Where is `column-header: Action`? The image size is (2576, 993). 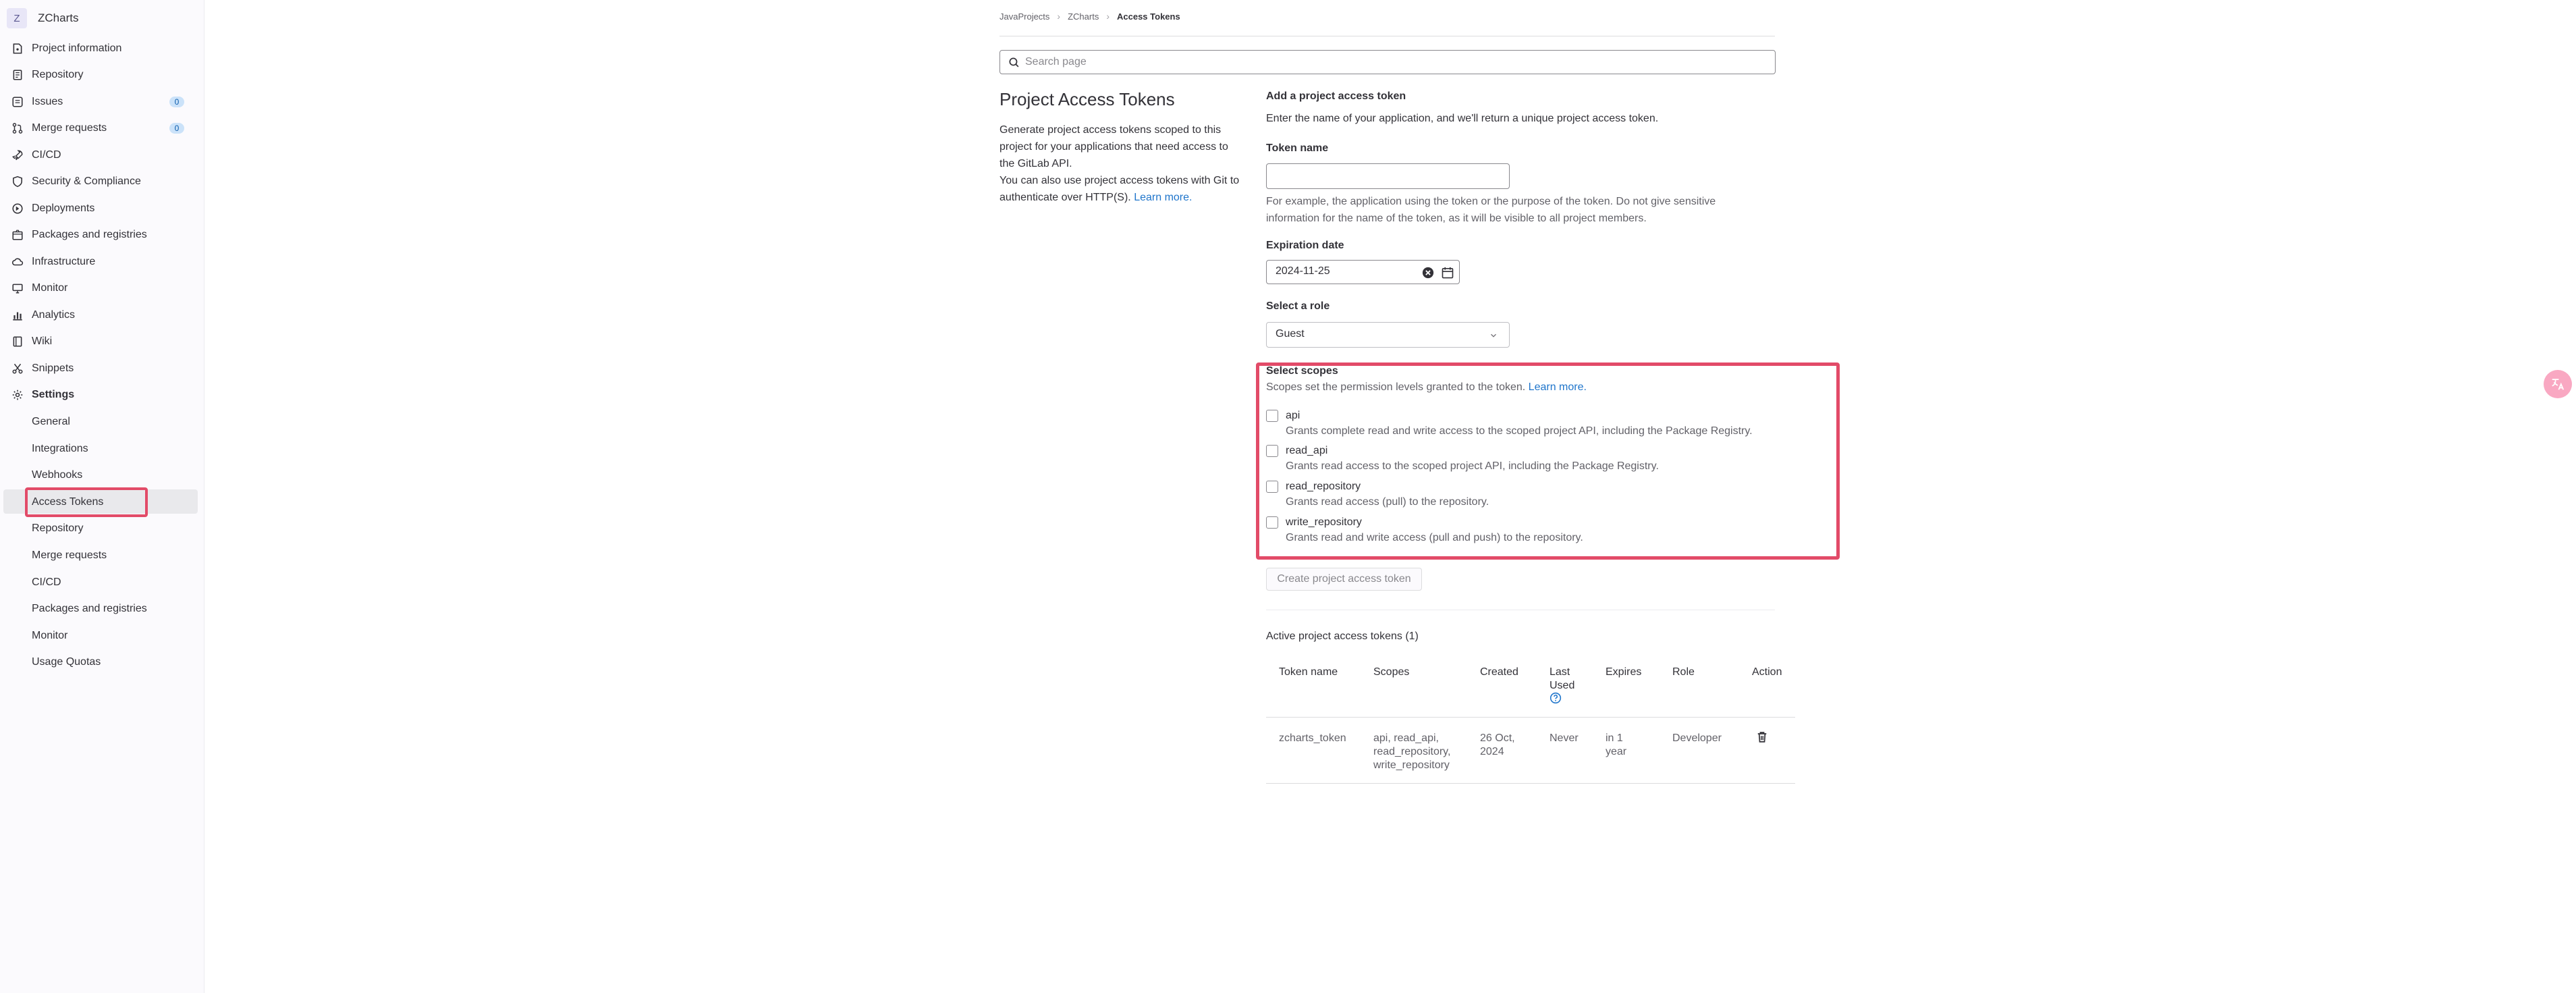 column-header: Action is located at coordinates (1767, 672).